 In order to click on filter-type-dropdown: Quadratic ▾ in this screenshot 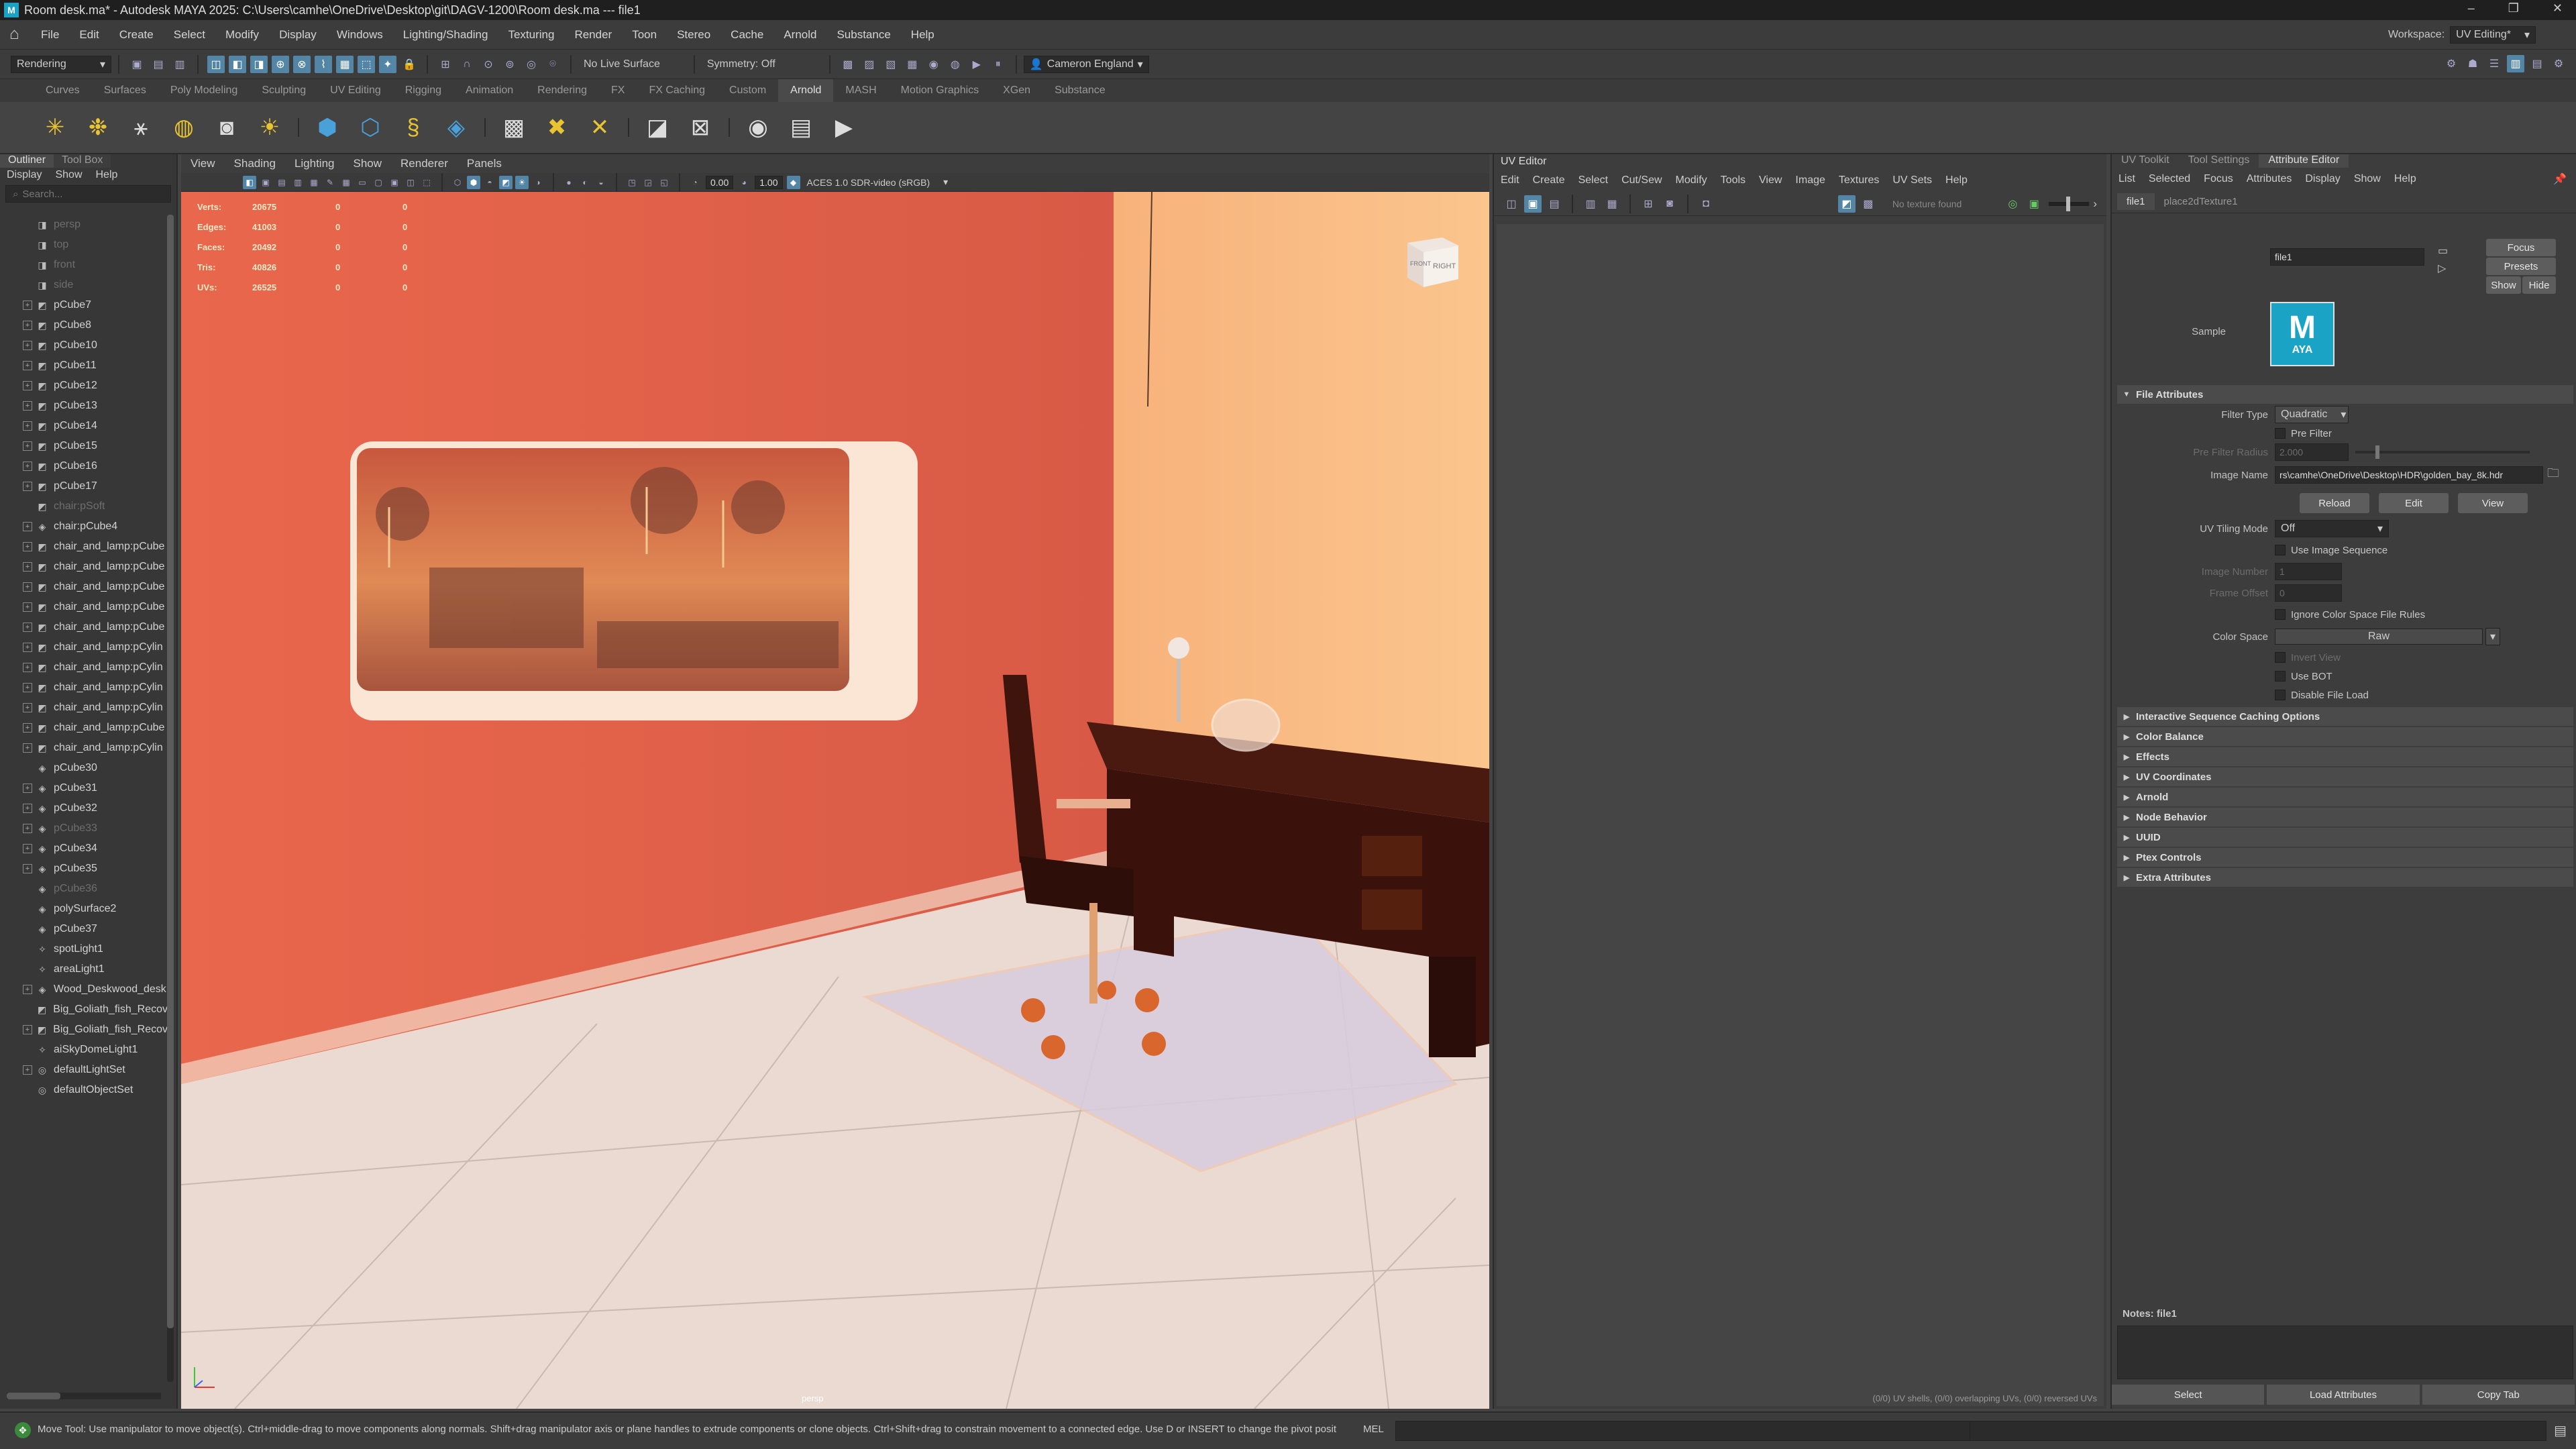, I will do `click(2312, 414)`.